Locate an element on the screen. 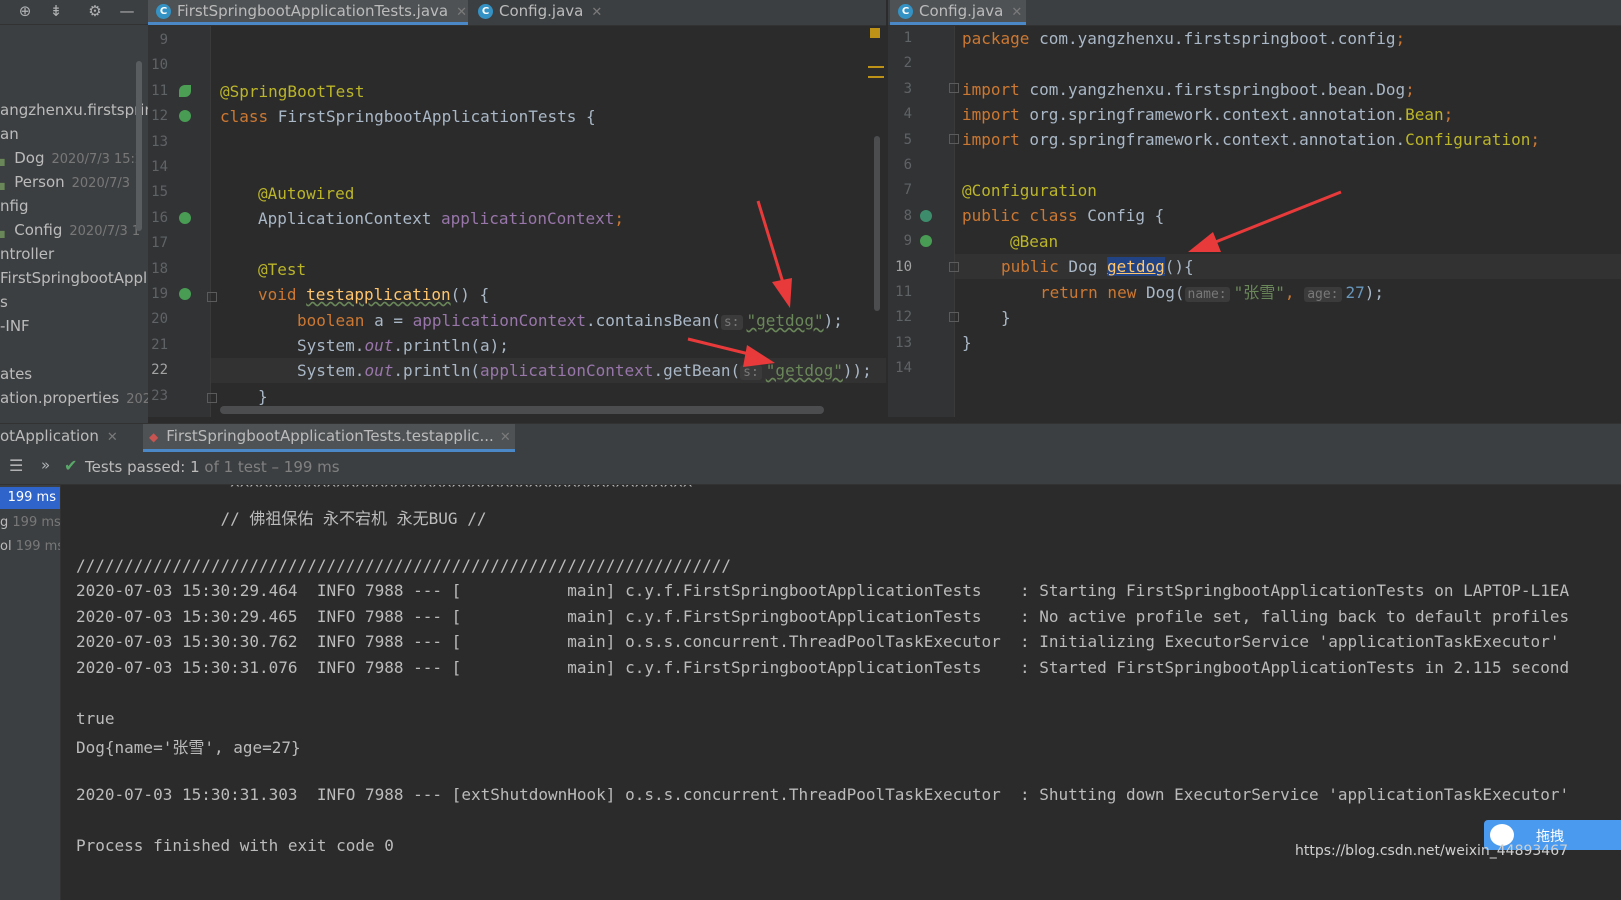  test-results-tree: 199 ms g 199 ms ol 199 ms is located at coordinates (30, 692).